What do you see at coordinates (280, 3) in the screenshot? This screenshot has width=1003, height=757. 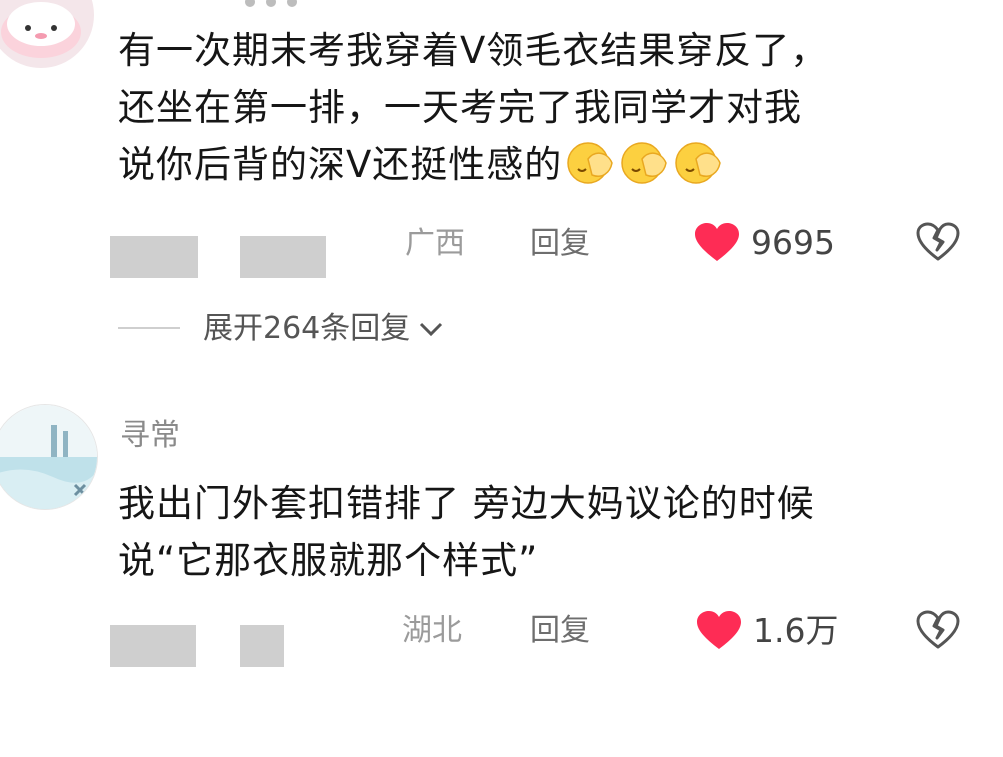 I see `username-partial` at bounding box center [280, 3].